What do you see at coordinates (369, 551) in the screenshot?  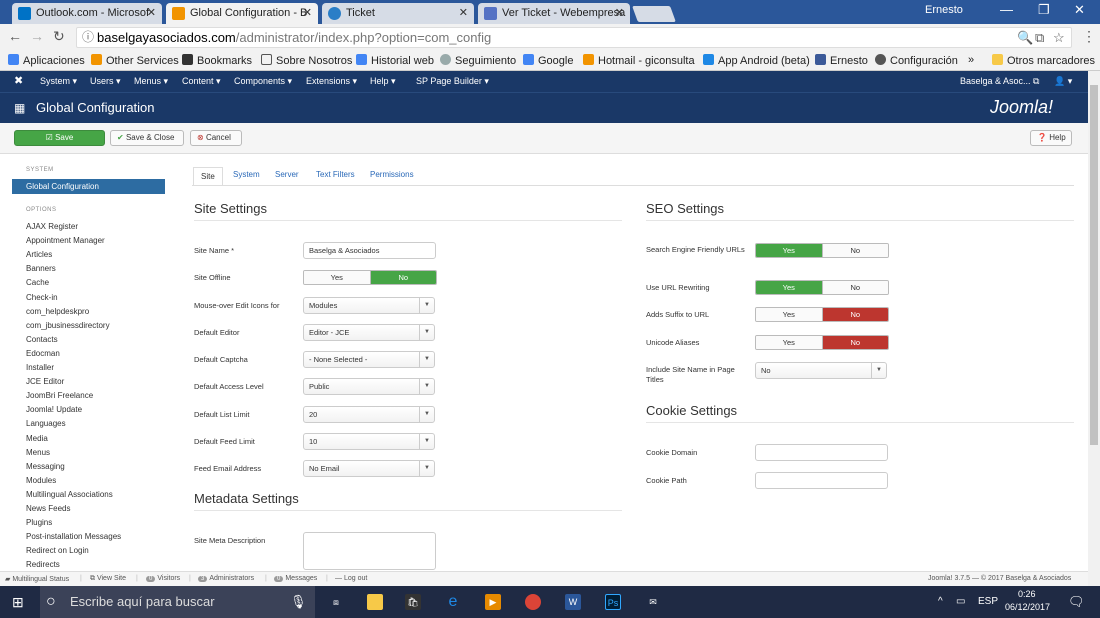 I see `meta-description-textarea` at bounding box center [369, 551].